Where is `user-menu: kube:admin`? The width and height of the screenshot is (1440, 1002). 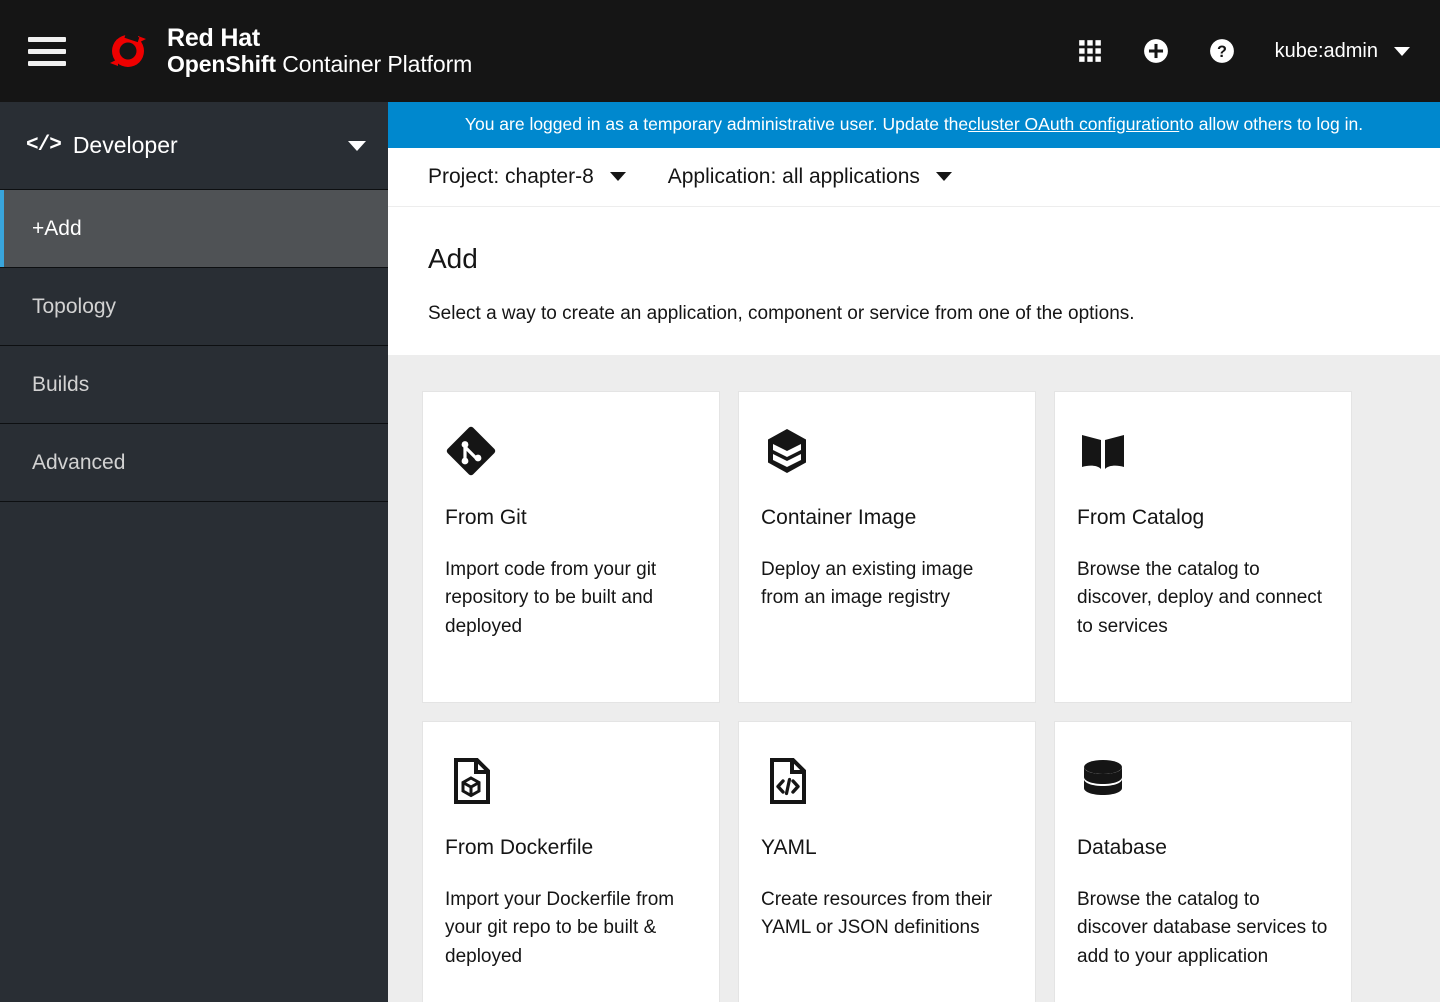
user-menu: kube:admin is located at coordinates (1342, 51).